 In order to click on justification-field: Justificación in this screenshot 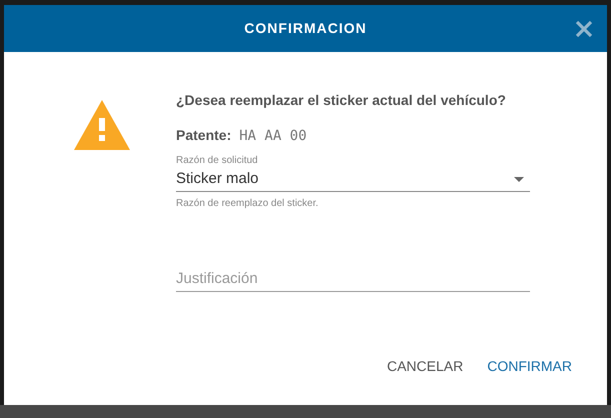, I will do `click(353, 279)`.